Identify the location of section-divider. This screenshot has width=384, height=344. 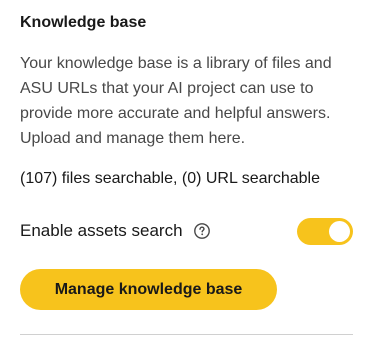
(186, 334).